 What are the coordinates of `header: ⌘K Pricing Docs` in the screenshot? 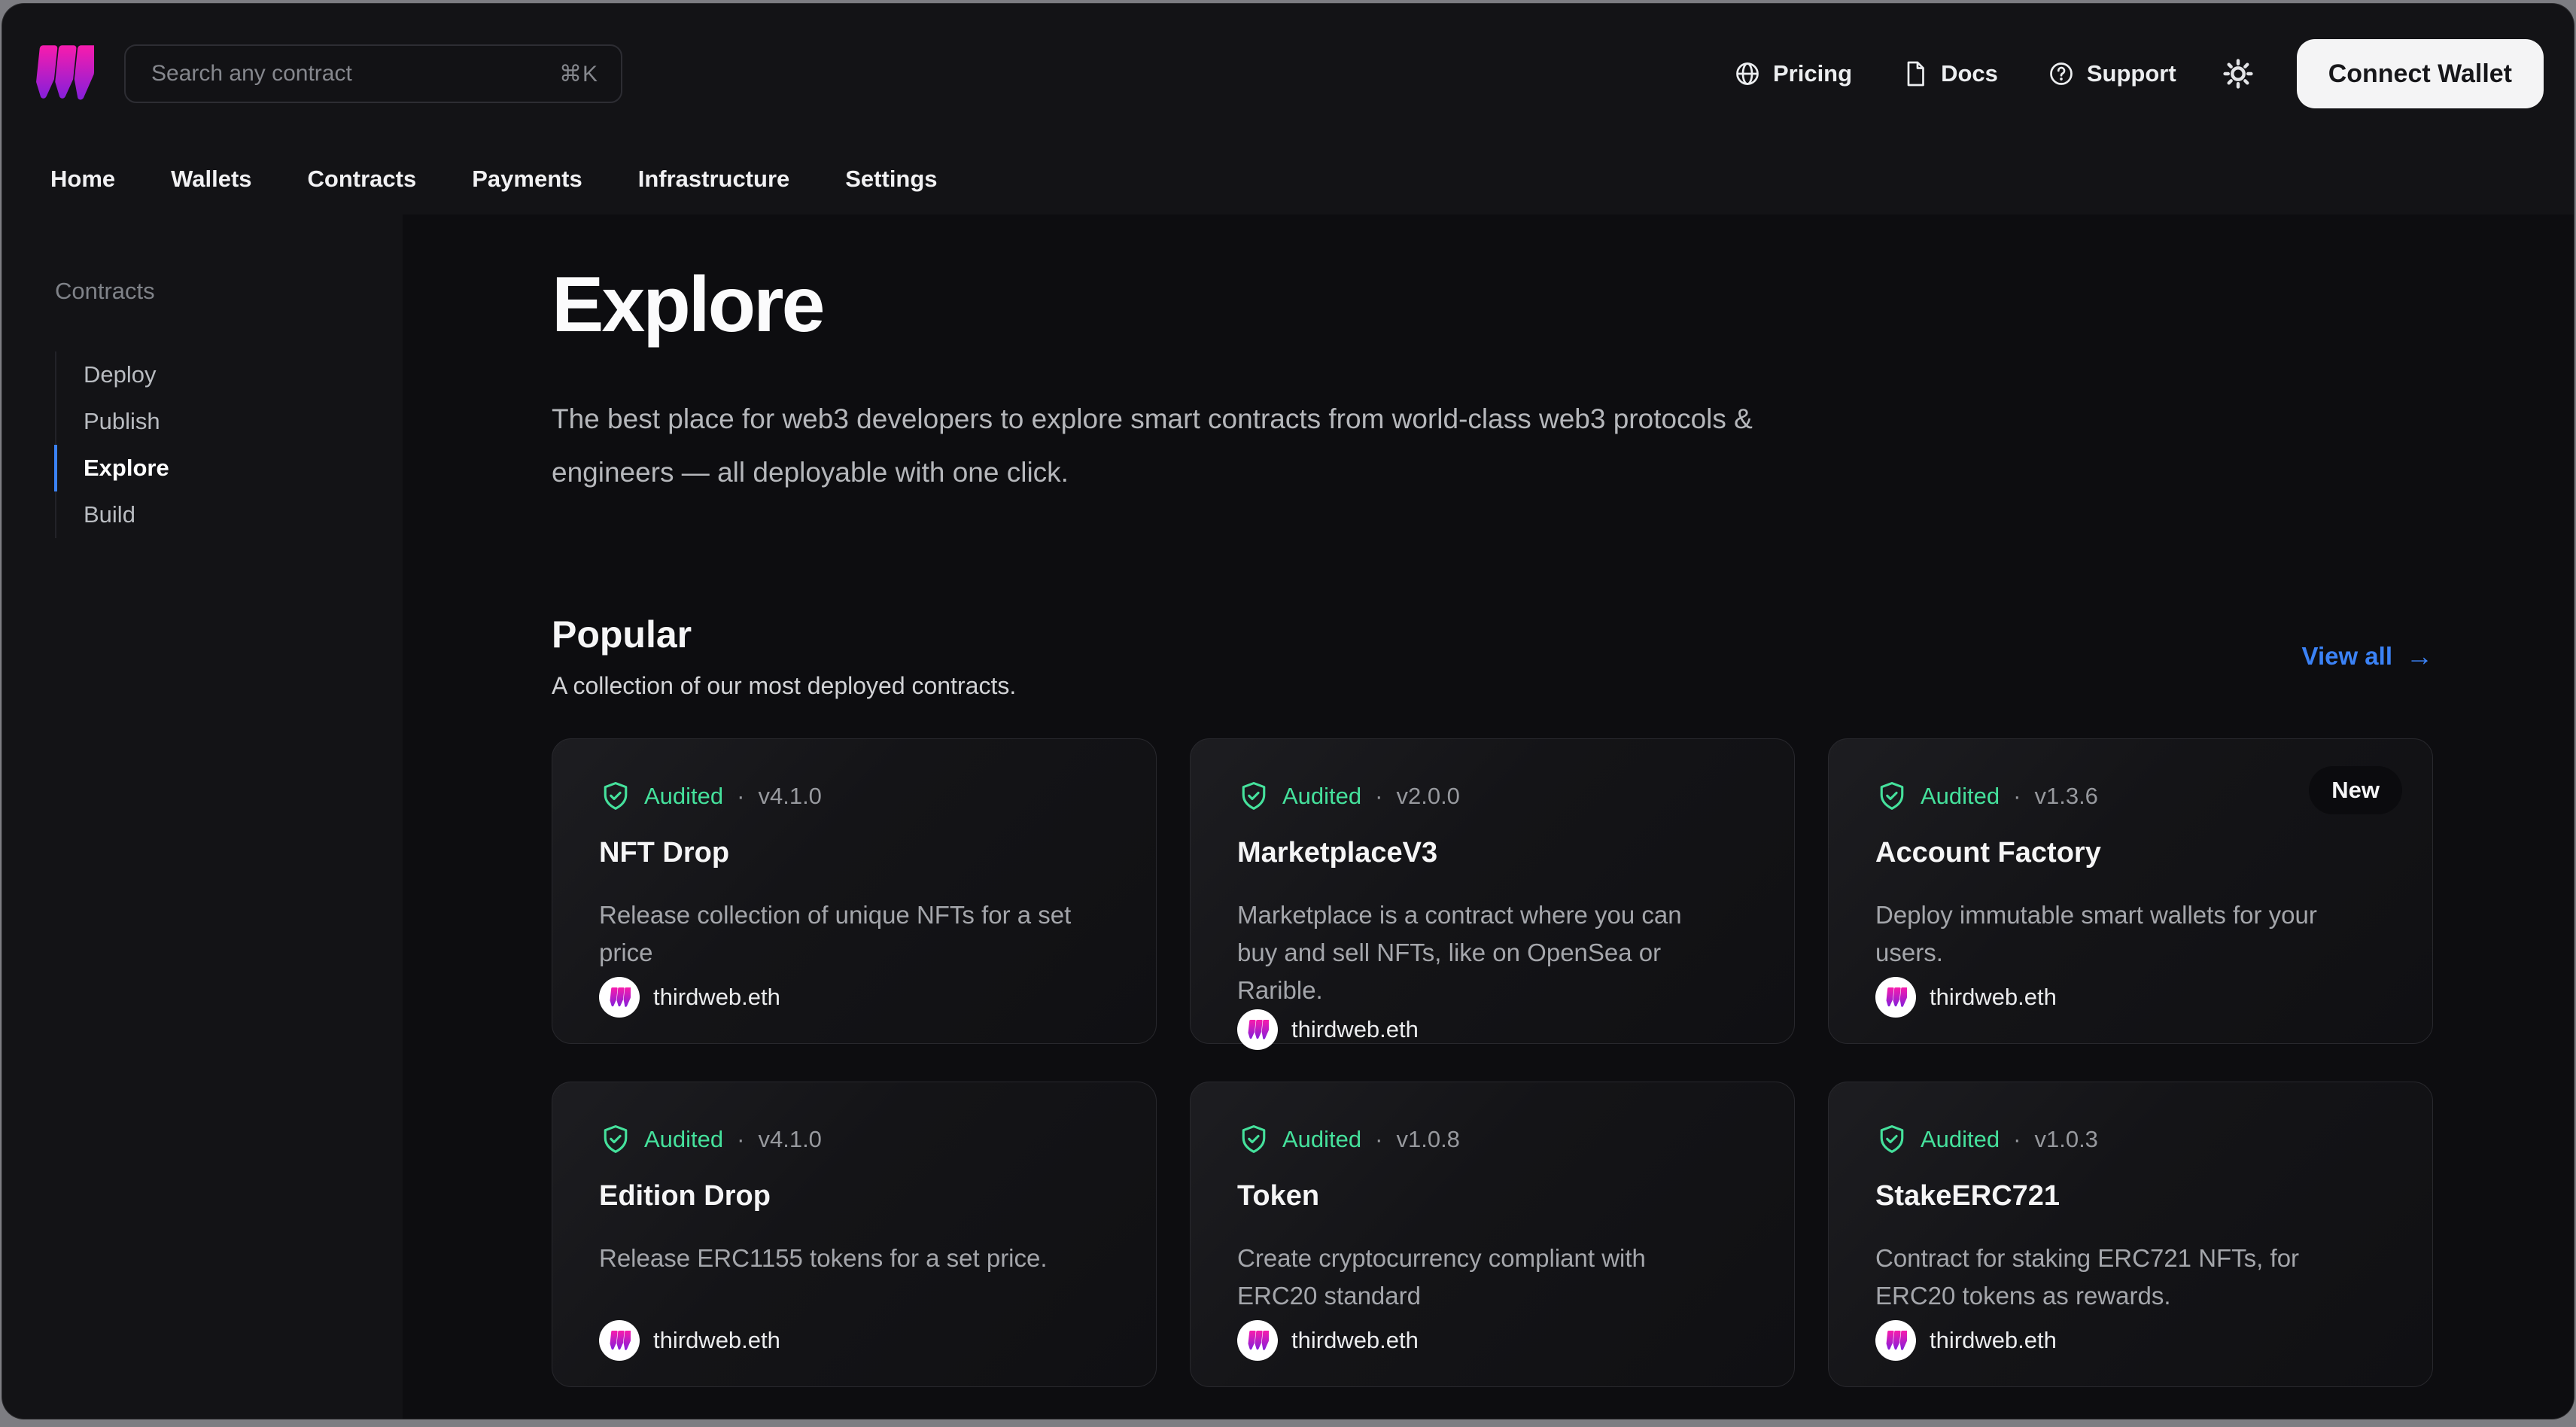 It's located at (1288, 74).